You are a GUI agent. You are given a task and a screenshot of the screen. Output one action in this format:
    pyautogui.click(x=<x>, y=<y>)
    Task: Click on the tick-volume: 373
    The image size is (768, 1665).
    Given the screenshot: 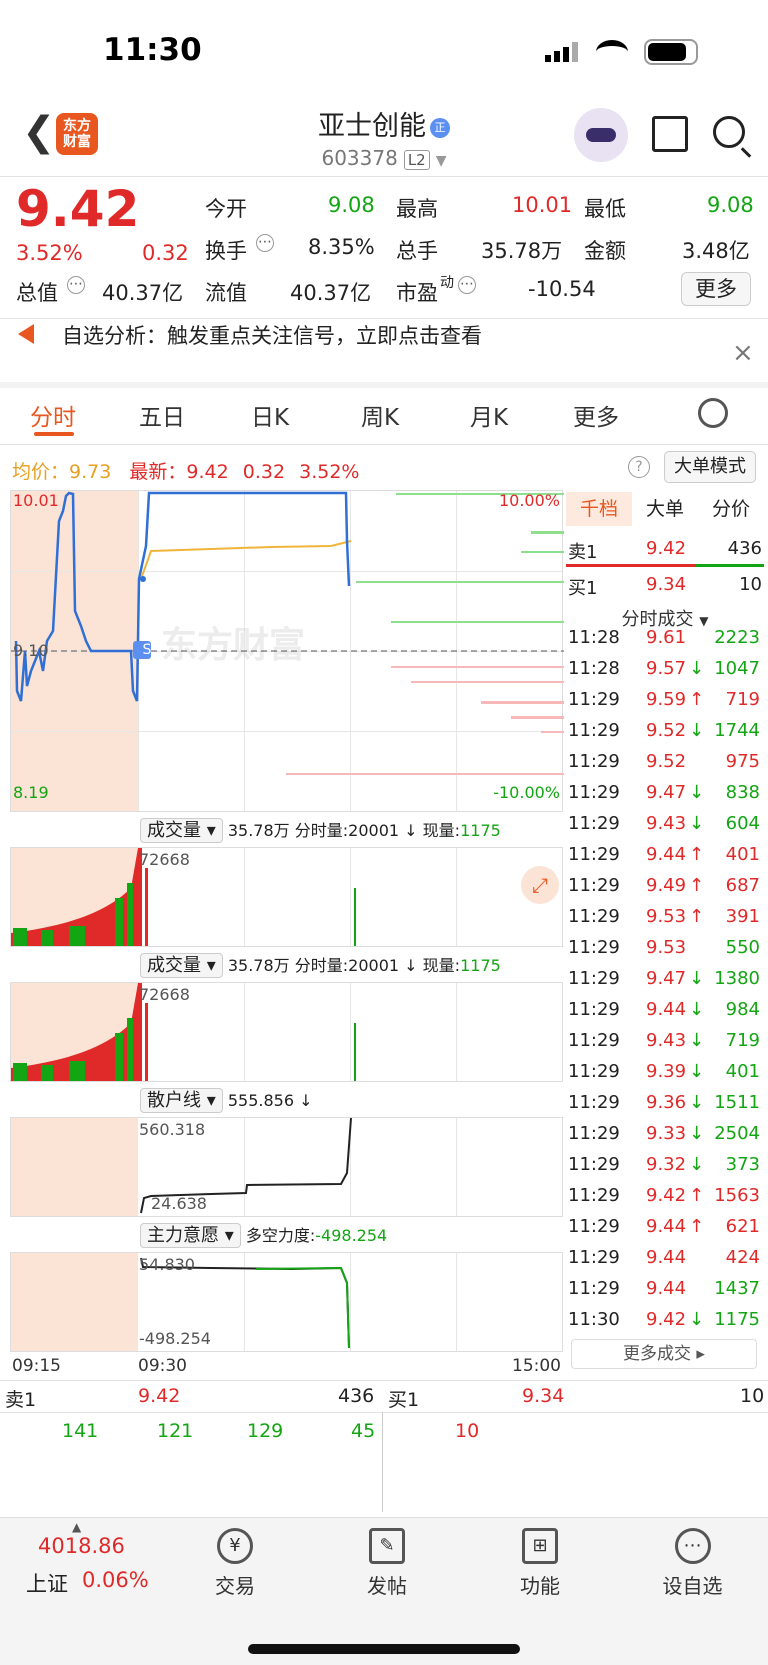 What is the action you would take?
    pyautogui.click(x=742, y=1164)
    